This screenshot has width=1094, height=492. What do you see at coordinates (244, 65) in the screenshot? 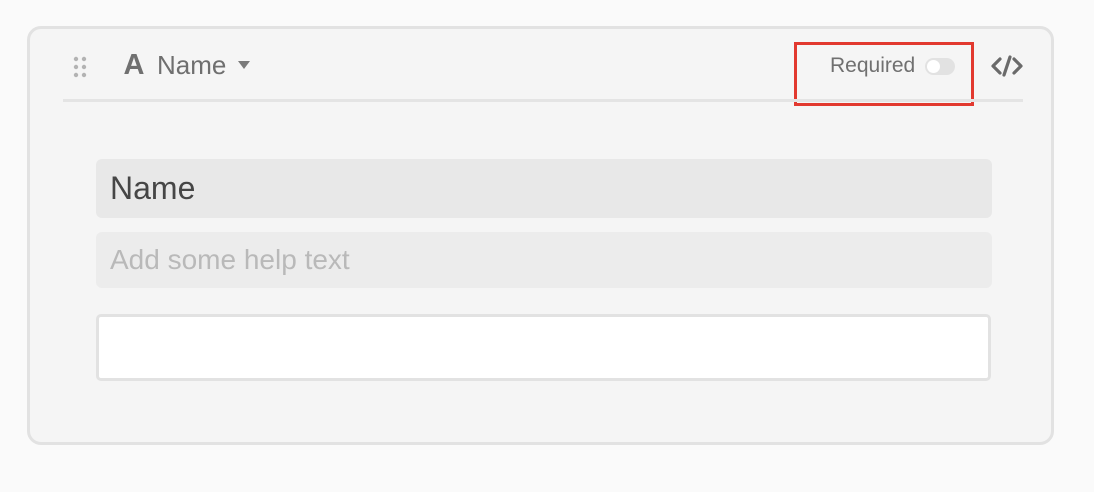
I see `caret-down-icon` at bounding box center [244, 65].